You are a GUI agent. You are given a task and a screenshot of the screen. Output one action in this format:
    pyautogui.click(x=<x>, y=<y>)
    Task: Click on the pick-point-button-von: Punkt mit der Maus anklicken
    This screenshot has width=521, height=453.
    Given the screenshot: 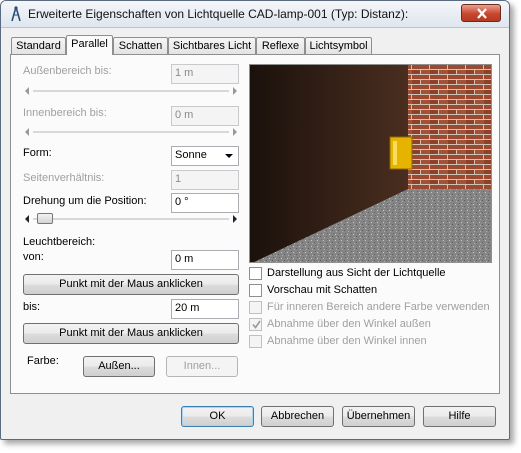 What is the action you would take?
    pyautogui.click(x=131, y=284)
    